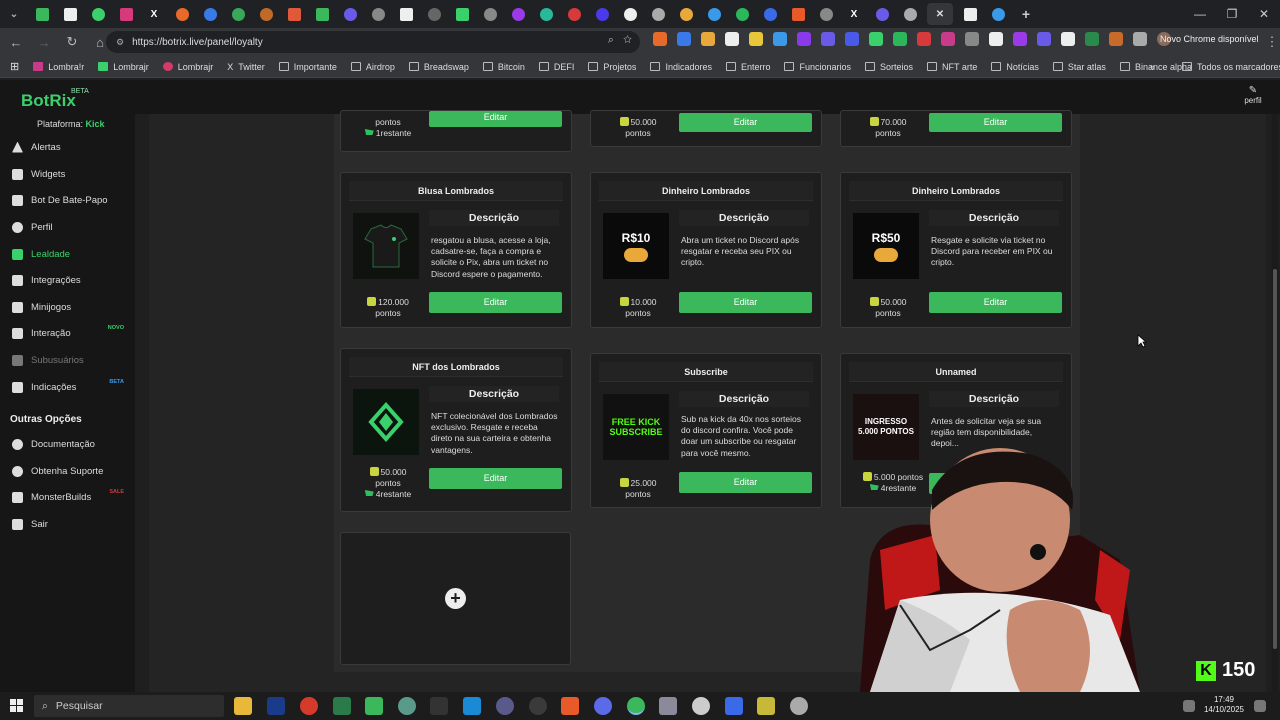 The image size is (1280, 720). I want to click on tab-x-icon-2: X, so click(854, 14).